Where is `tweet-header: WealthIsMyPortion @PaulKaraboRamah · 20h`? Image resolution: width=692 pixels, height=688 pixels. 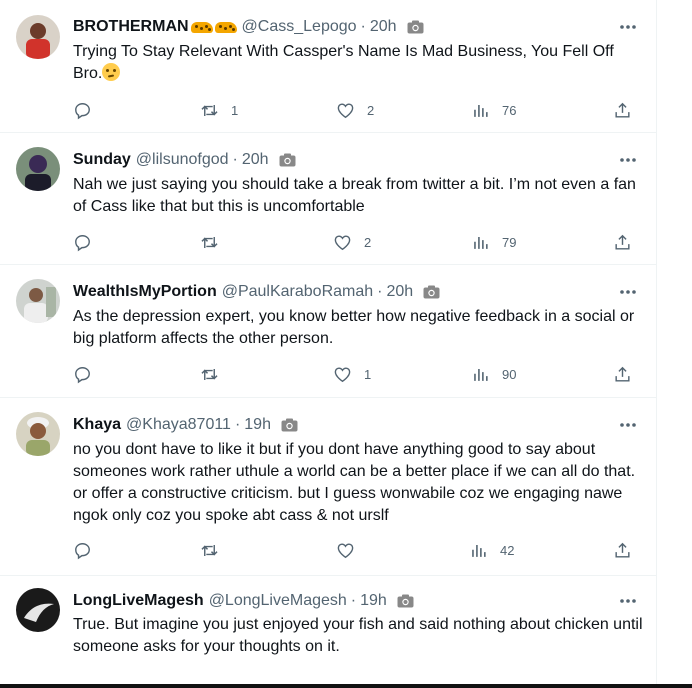
tweet-header: WealthIsMyPortion @PaulKaraboRamah · 20h is located at coordinates (256, 292).